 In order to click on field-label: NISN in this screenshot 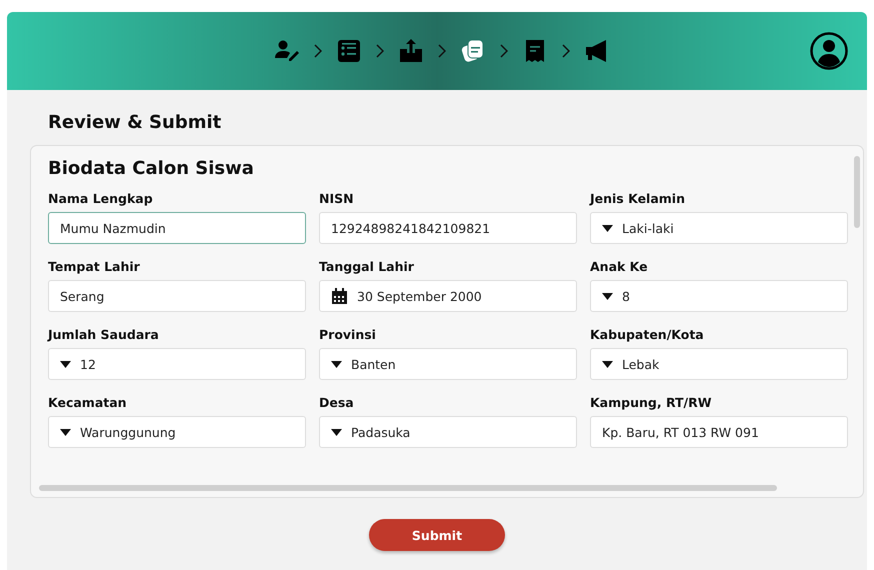, I will do `click(337, 198)`.